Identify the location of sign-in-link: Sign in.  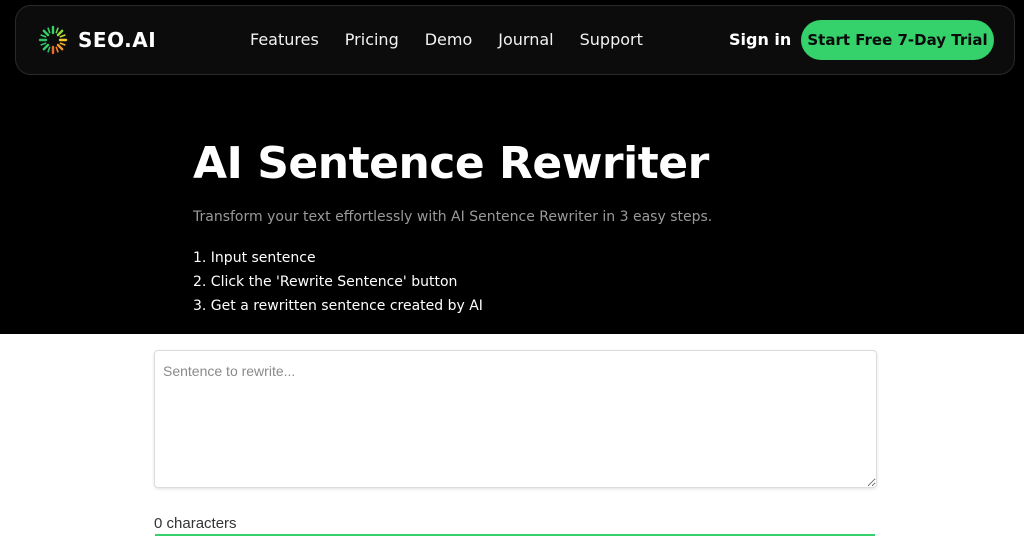
(760, 39).